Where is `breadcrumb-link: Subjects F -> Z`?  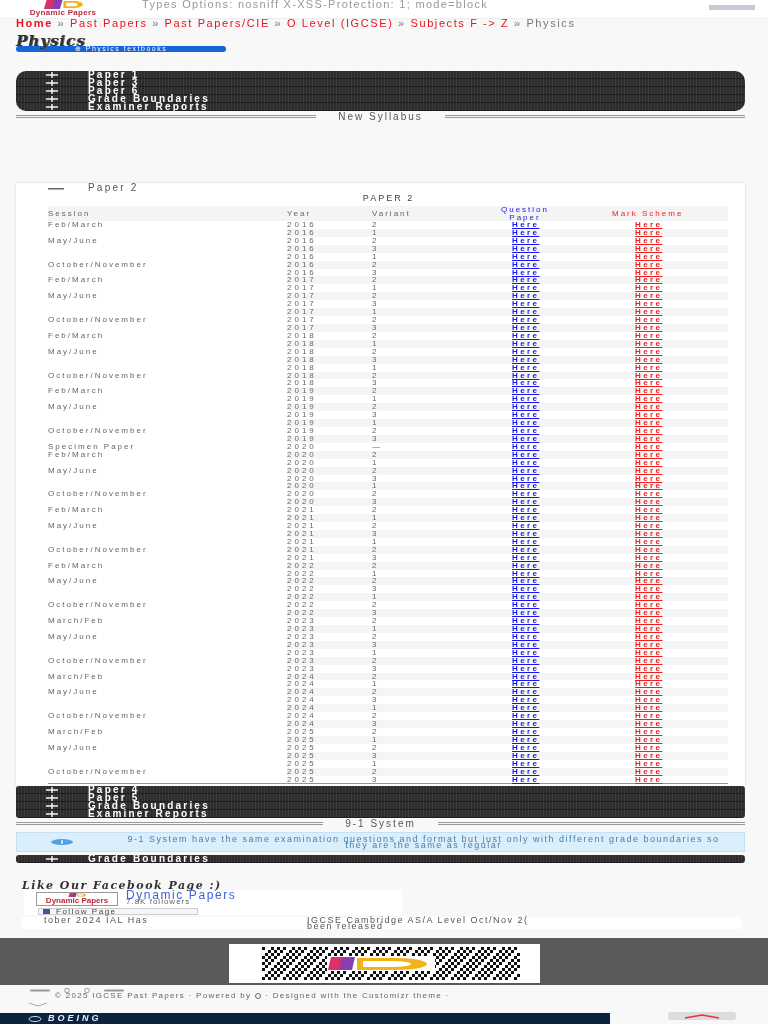
breadcrumb-link: Subjects F -> Z is located at coordinates (460, 23).